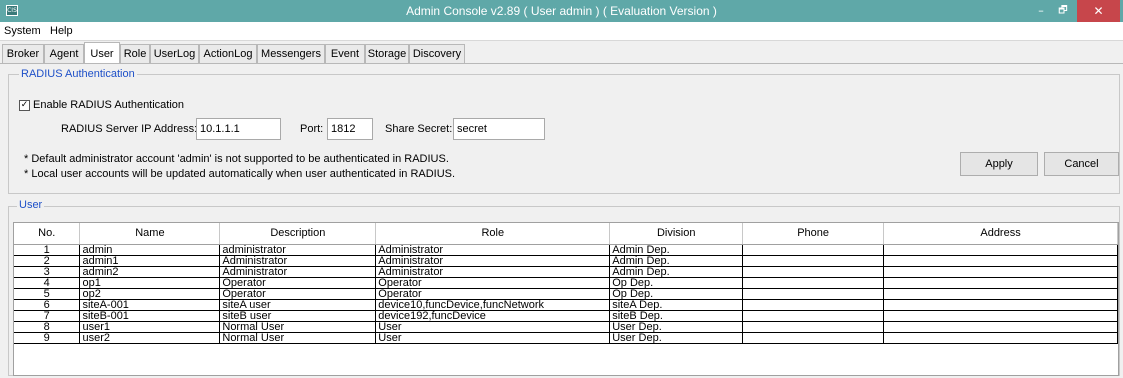 This screenshot has width=1123, height=378. What do you see at coordinates (1063, 11) in the screenshot?
I see `maximize-button: 🗗` at bounding box center [1063, 11].